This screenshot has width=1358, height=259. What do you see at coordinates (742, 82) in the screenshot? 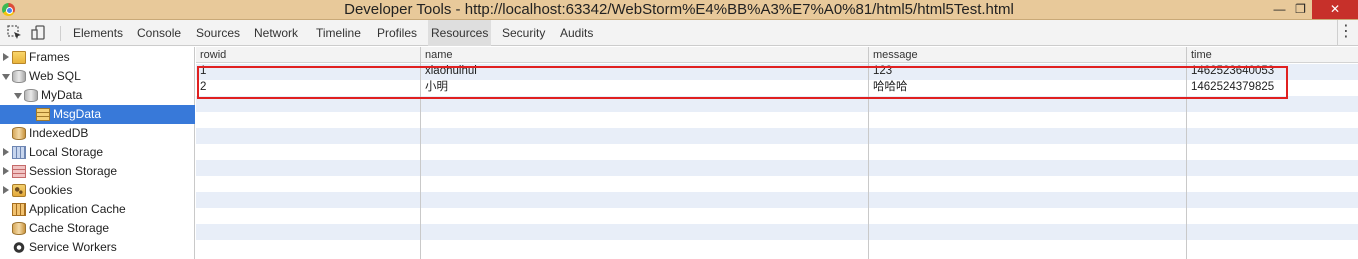
I see `annotation-highlight-box` at bounding box center [742, 82].